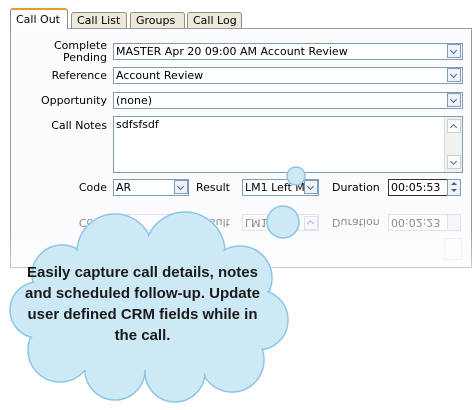 Image resolution: width=473 pixels, height=410 pixels. I want to click on tab-call-out: Call Out, so click(39, 18).